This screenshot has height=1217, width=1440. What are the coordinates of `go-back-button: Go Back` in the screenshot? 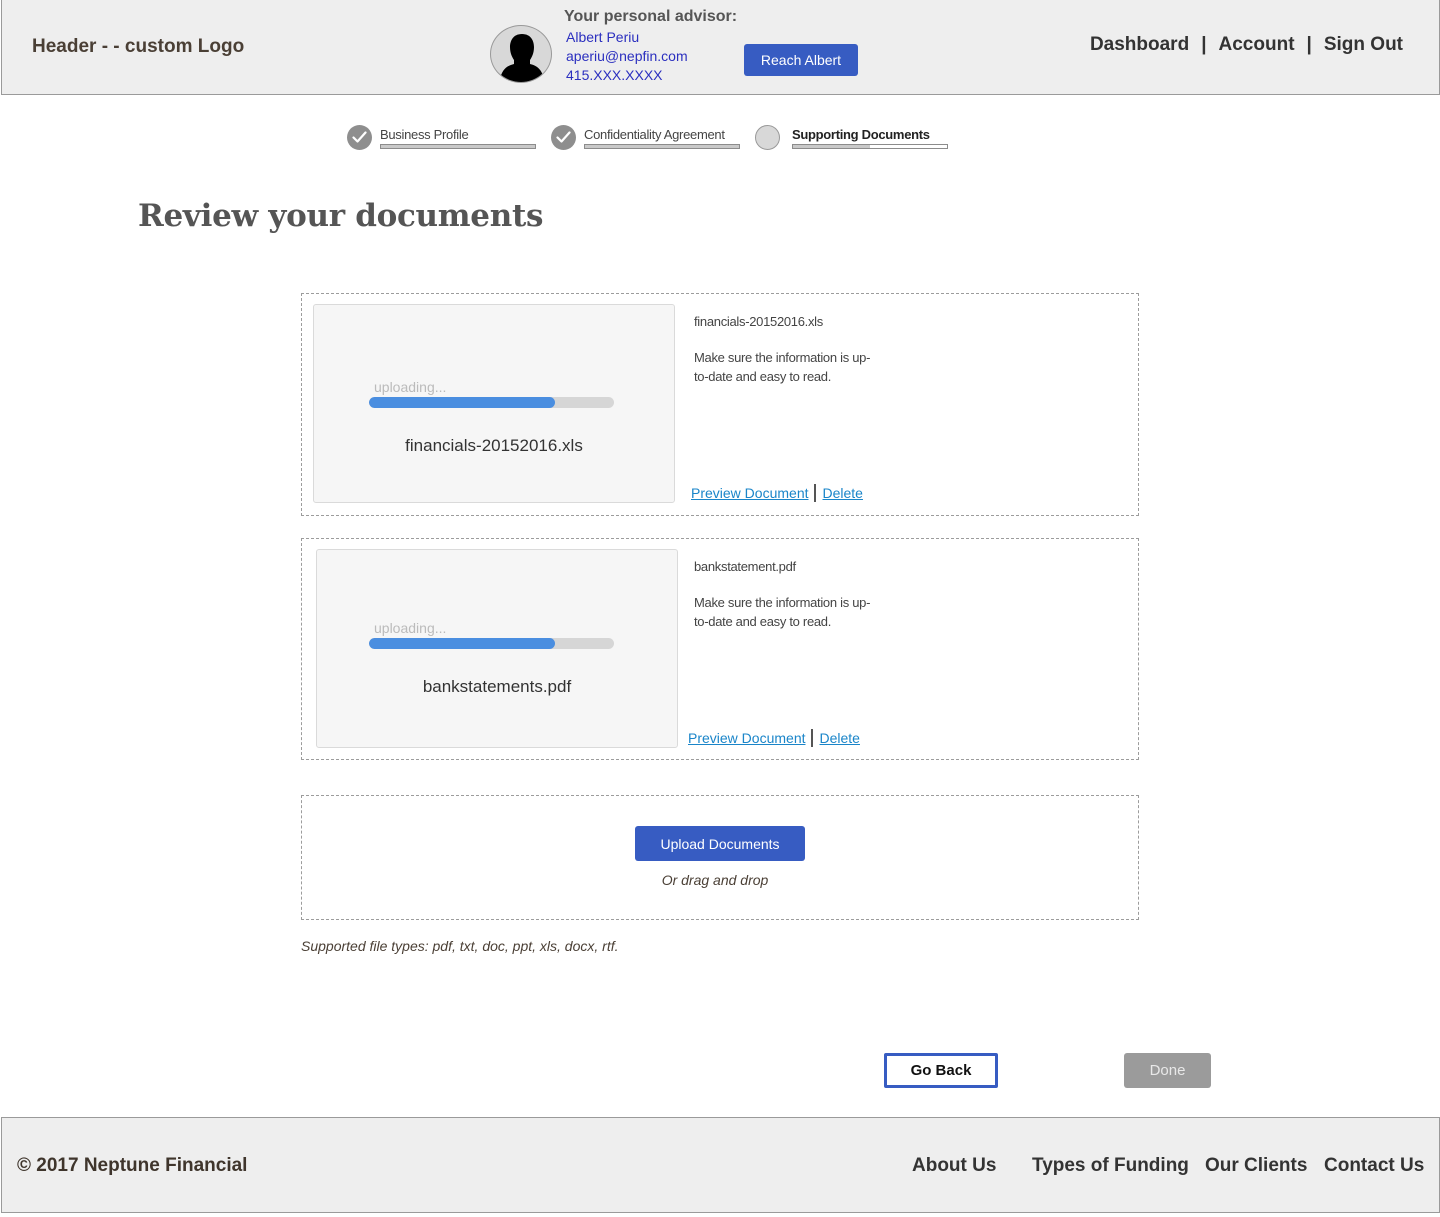 It's located at (941, 1070).